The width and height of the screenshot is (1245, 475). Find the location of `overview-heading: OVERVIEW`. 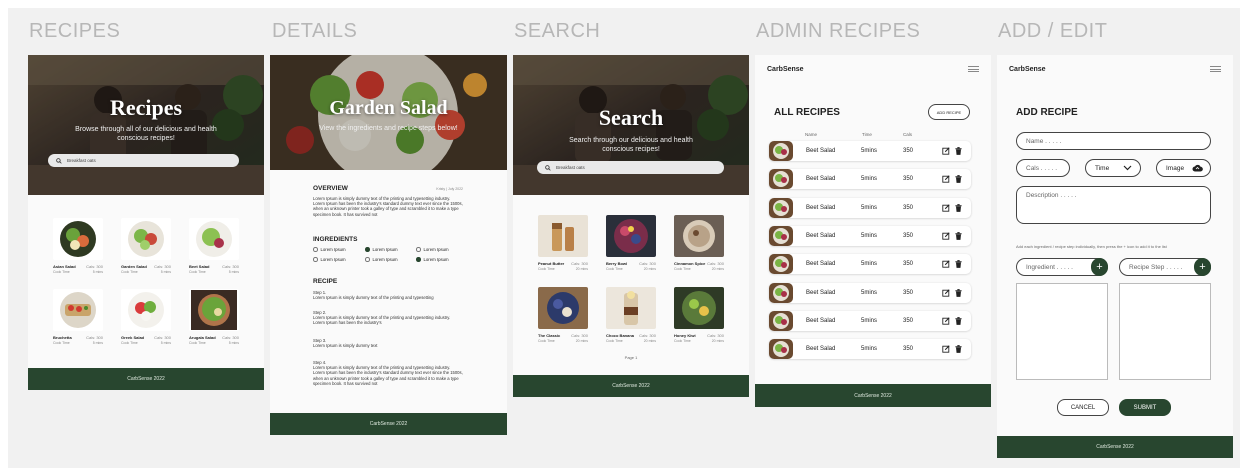

overview-heading: OVERVIEW is located at coordinates (330, 188).